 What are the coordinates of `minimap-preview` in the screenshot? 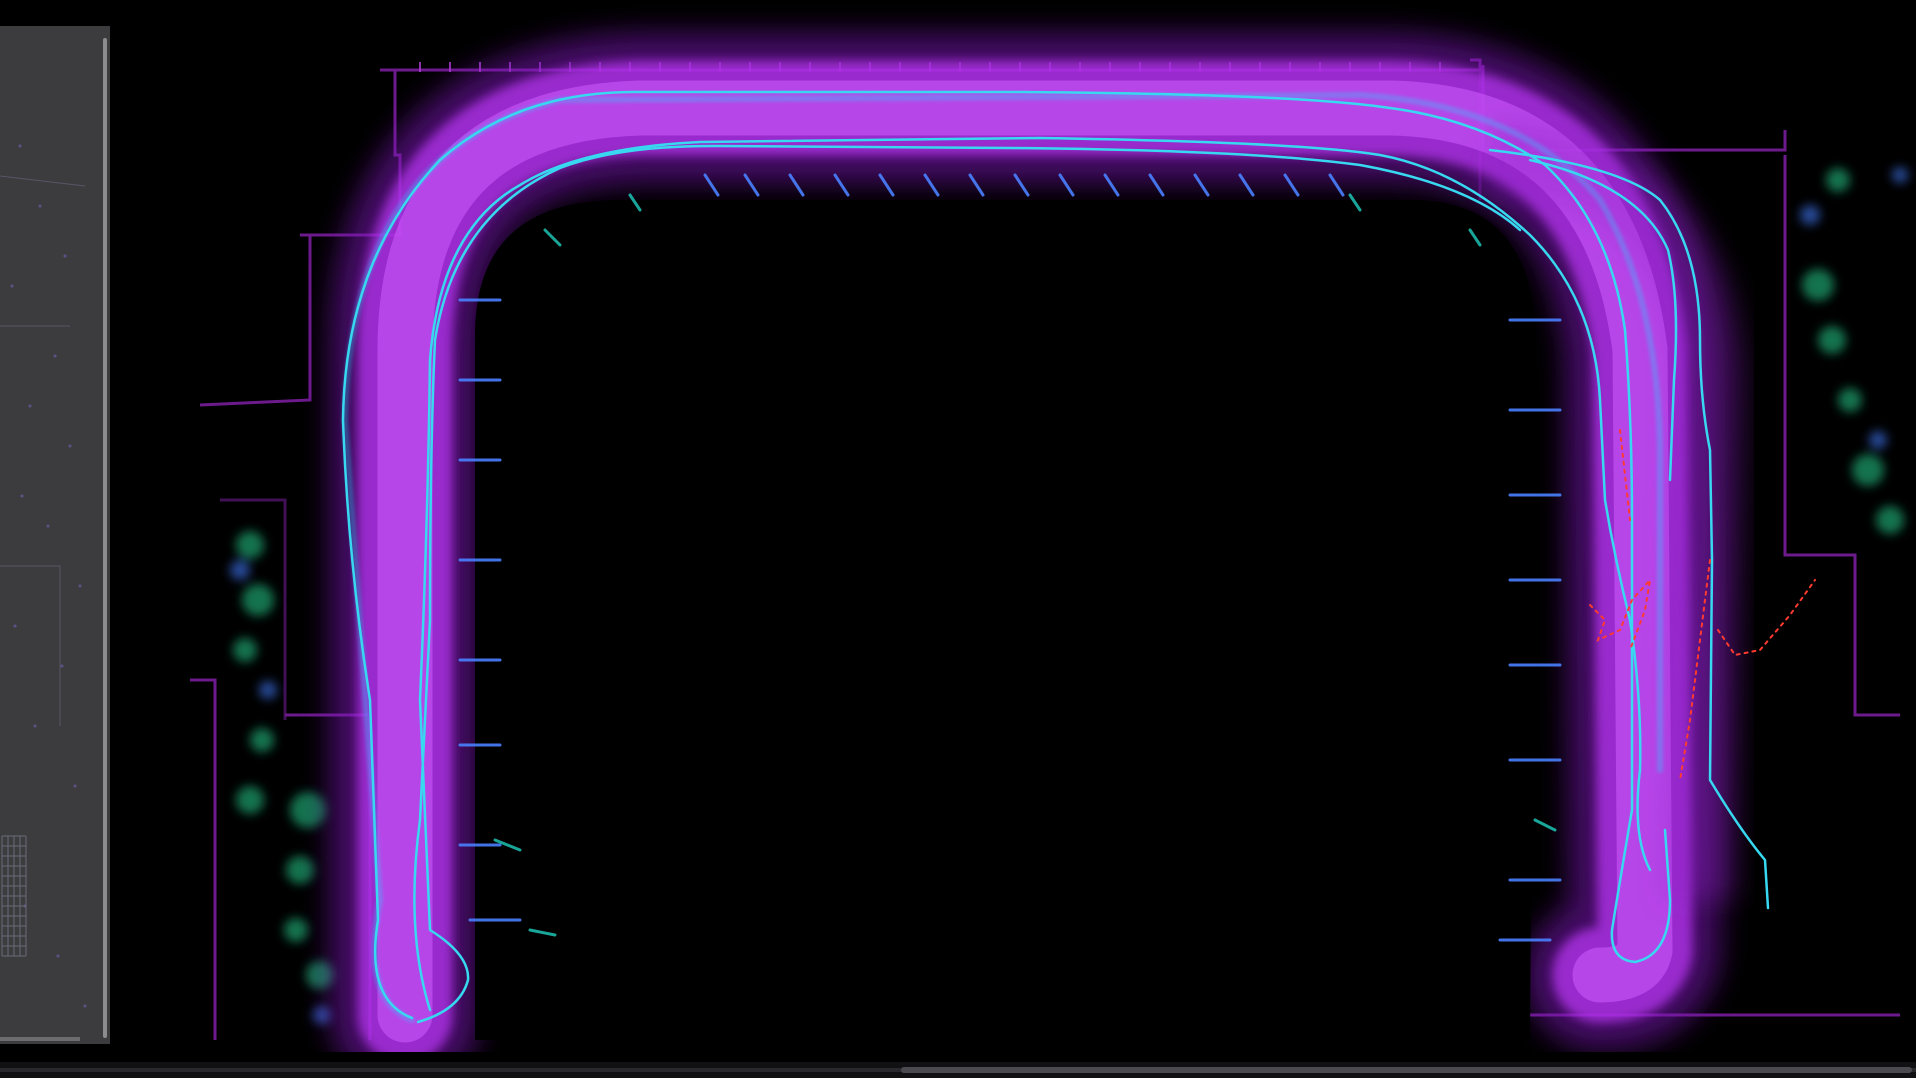 It's located at (43, 576).